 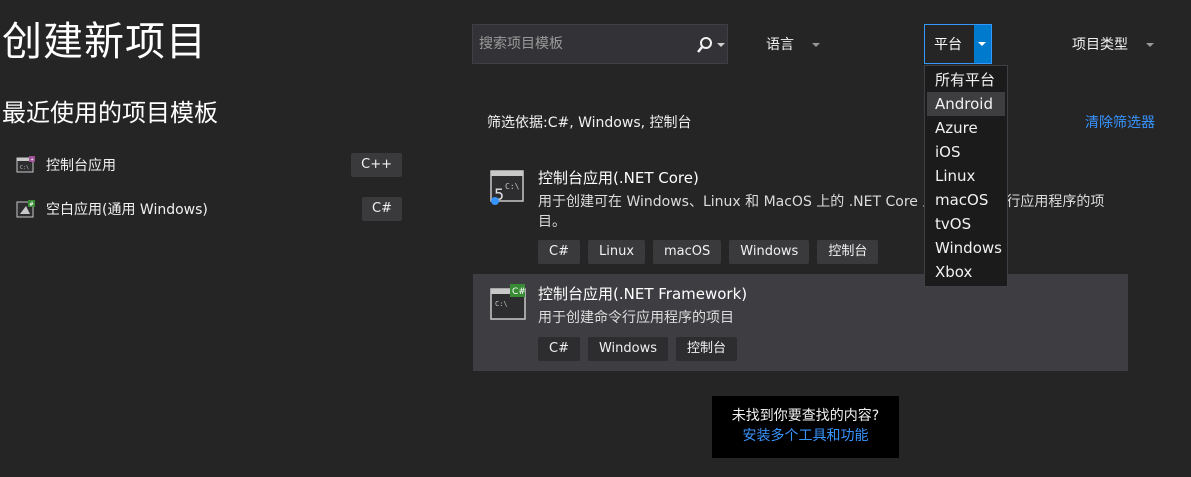 I want to click on filter-summary: 筛选依据:C#, Windows, 控制台, so click(x=589, y=123).